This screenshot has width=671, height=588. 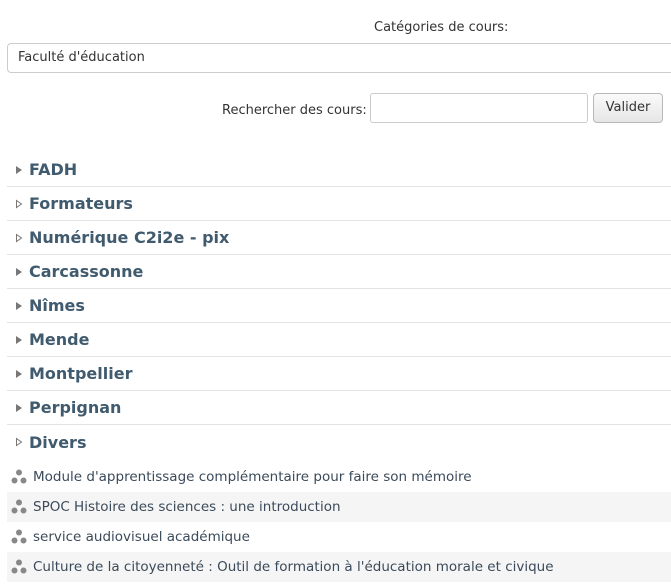 I want to click on category-name: Carcassonne, so click(x=86, y=271).